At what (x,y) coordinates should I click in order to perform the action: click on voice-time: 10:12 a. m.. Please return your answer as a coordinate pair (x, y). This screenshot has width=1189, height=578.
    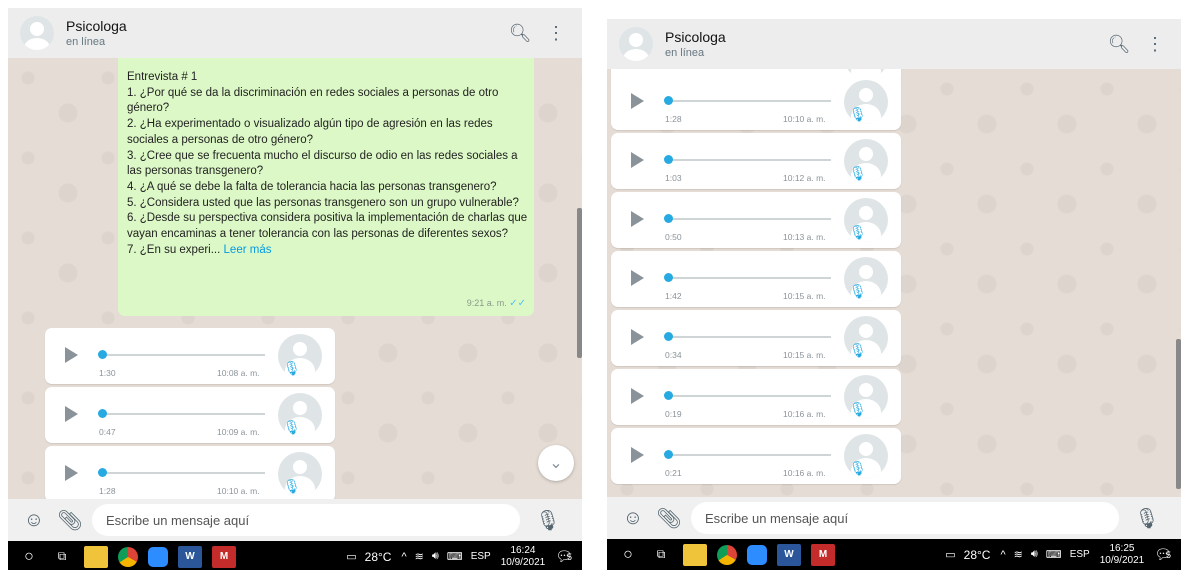
    Looking at the image, I should click on (804, 178).